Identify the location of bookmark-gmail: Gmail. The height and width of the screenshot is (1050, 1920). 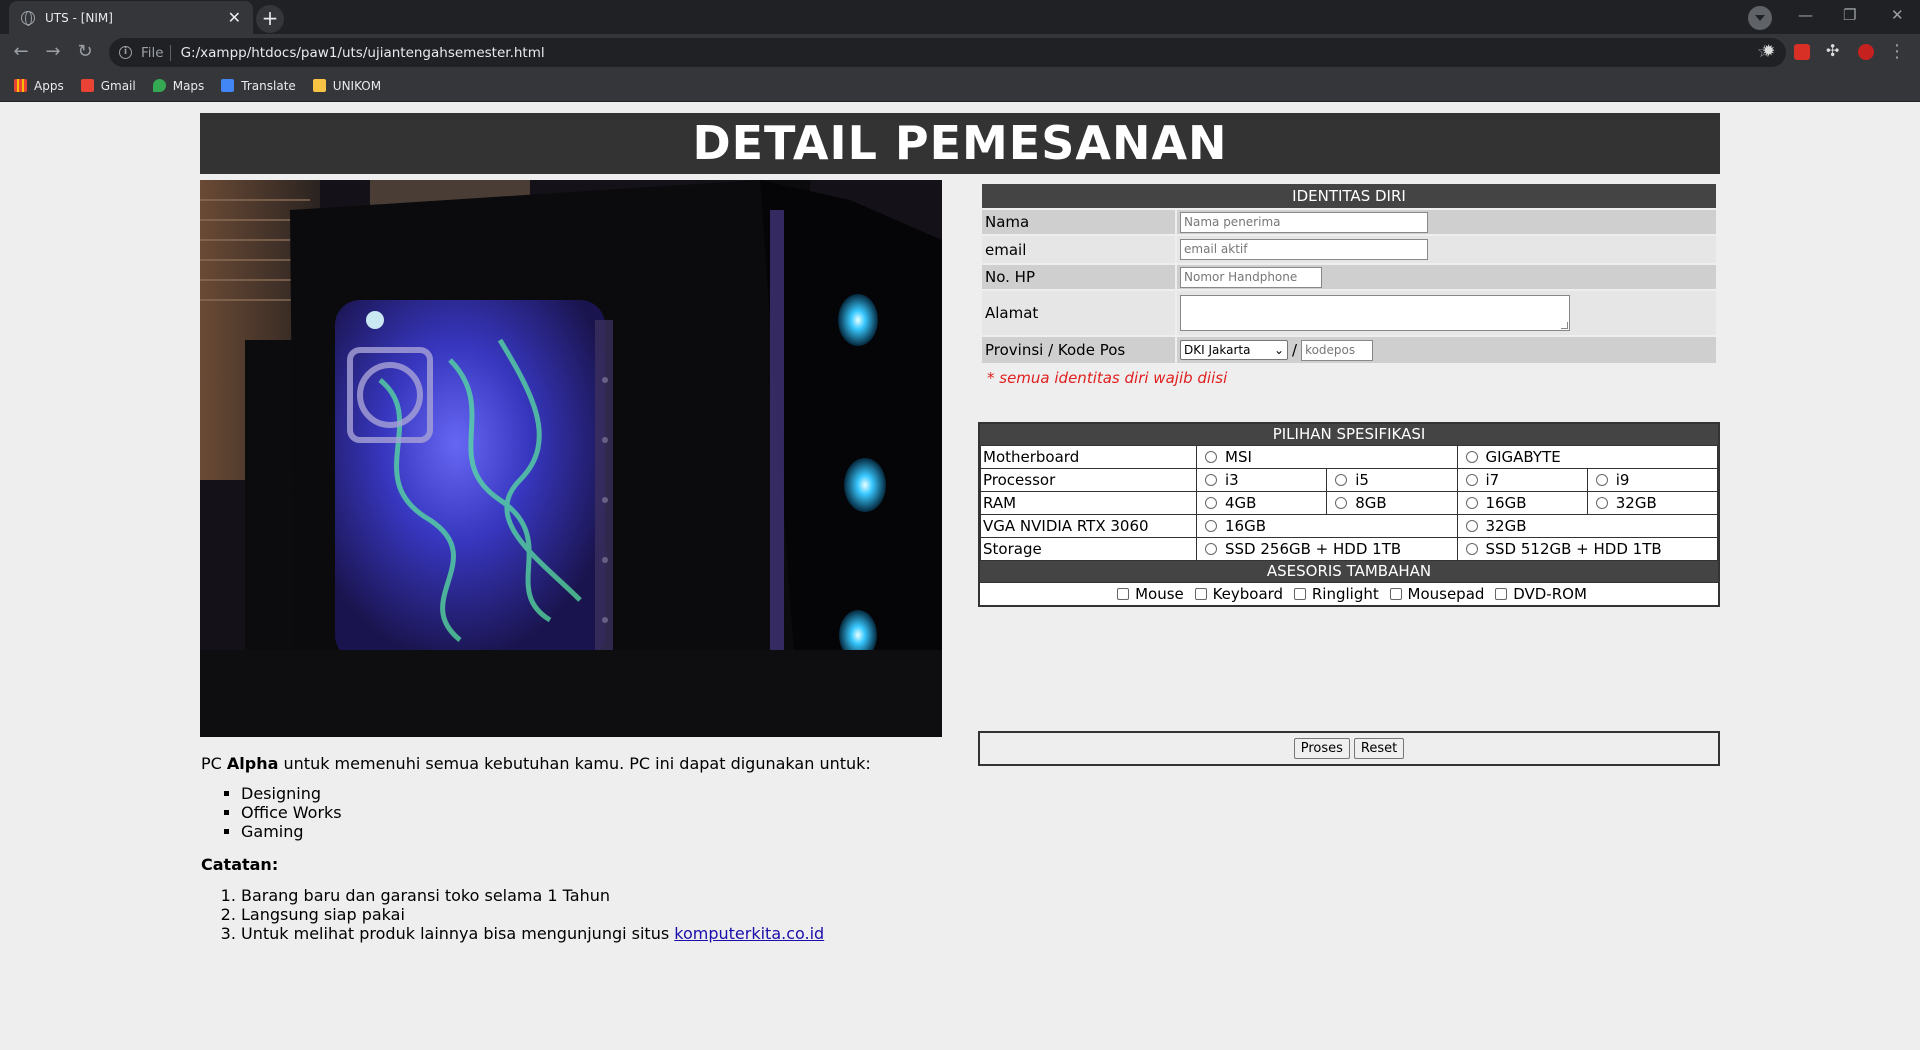
(108, 85).